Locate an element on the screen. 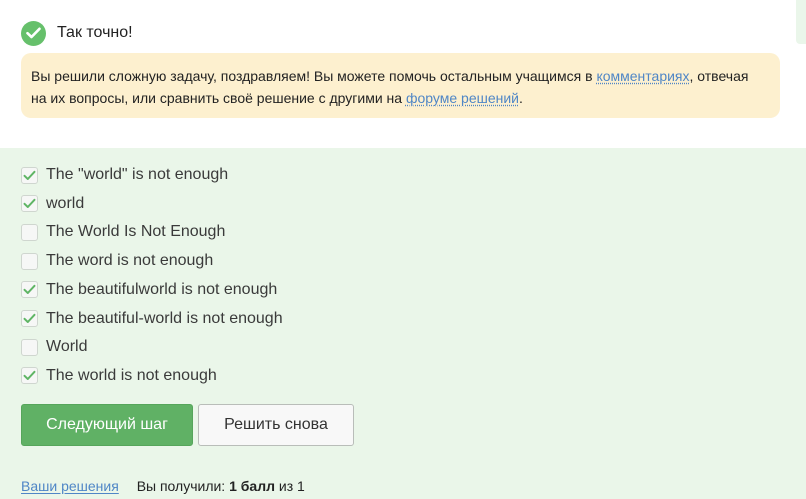 This screenshot has width=806, height=499. result-text: Так точно! is located at coordinates (95, 32).